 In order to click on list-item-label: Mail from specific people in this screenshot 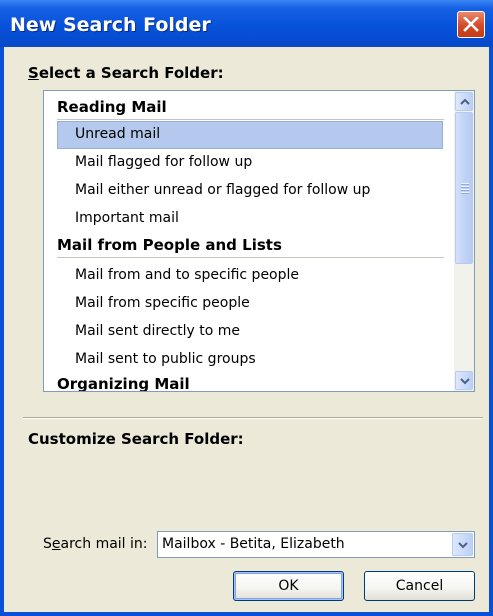, I will do `click(162, 303)`.